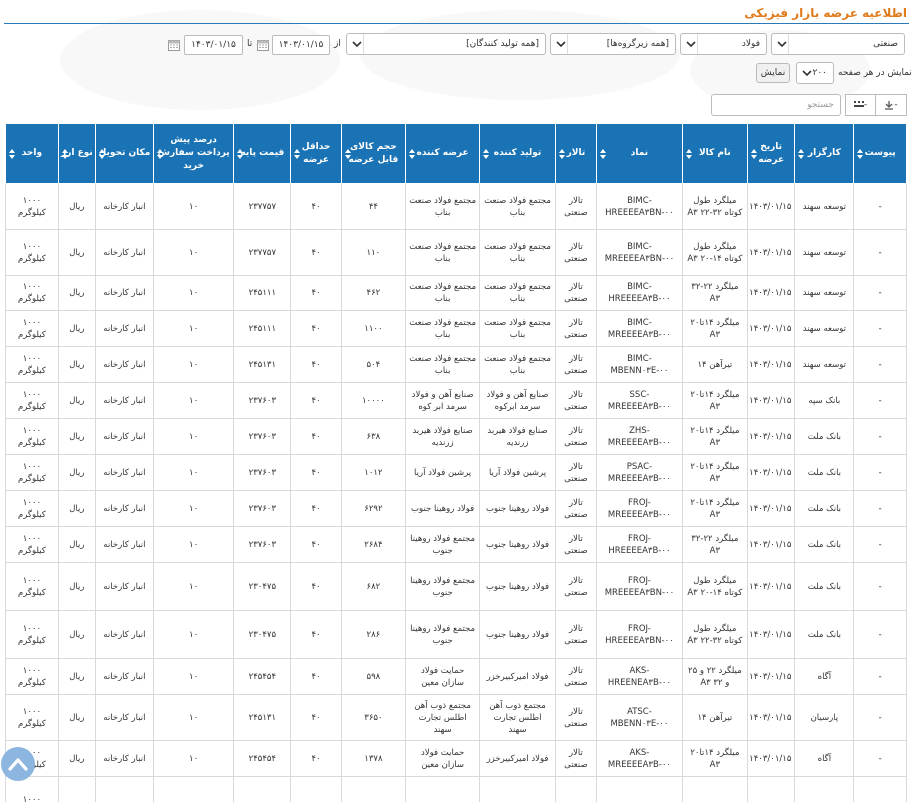 Image resolution: width=913 pixels, height=802 pixels. What do you see at coordinates (373, 206) in the screenshot?
I see `table-cell: ۴۴` at bounding box center [373, 206].